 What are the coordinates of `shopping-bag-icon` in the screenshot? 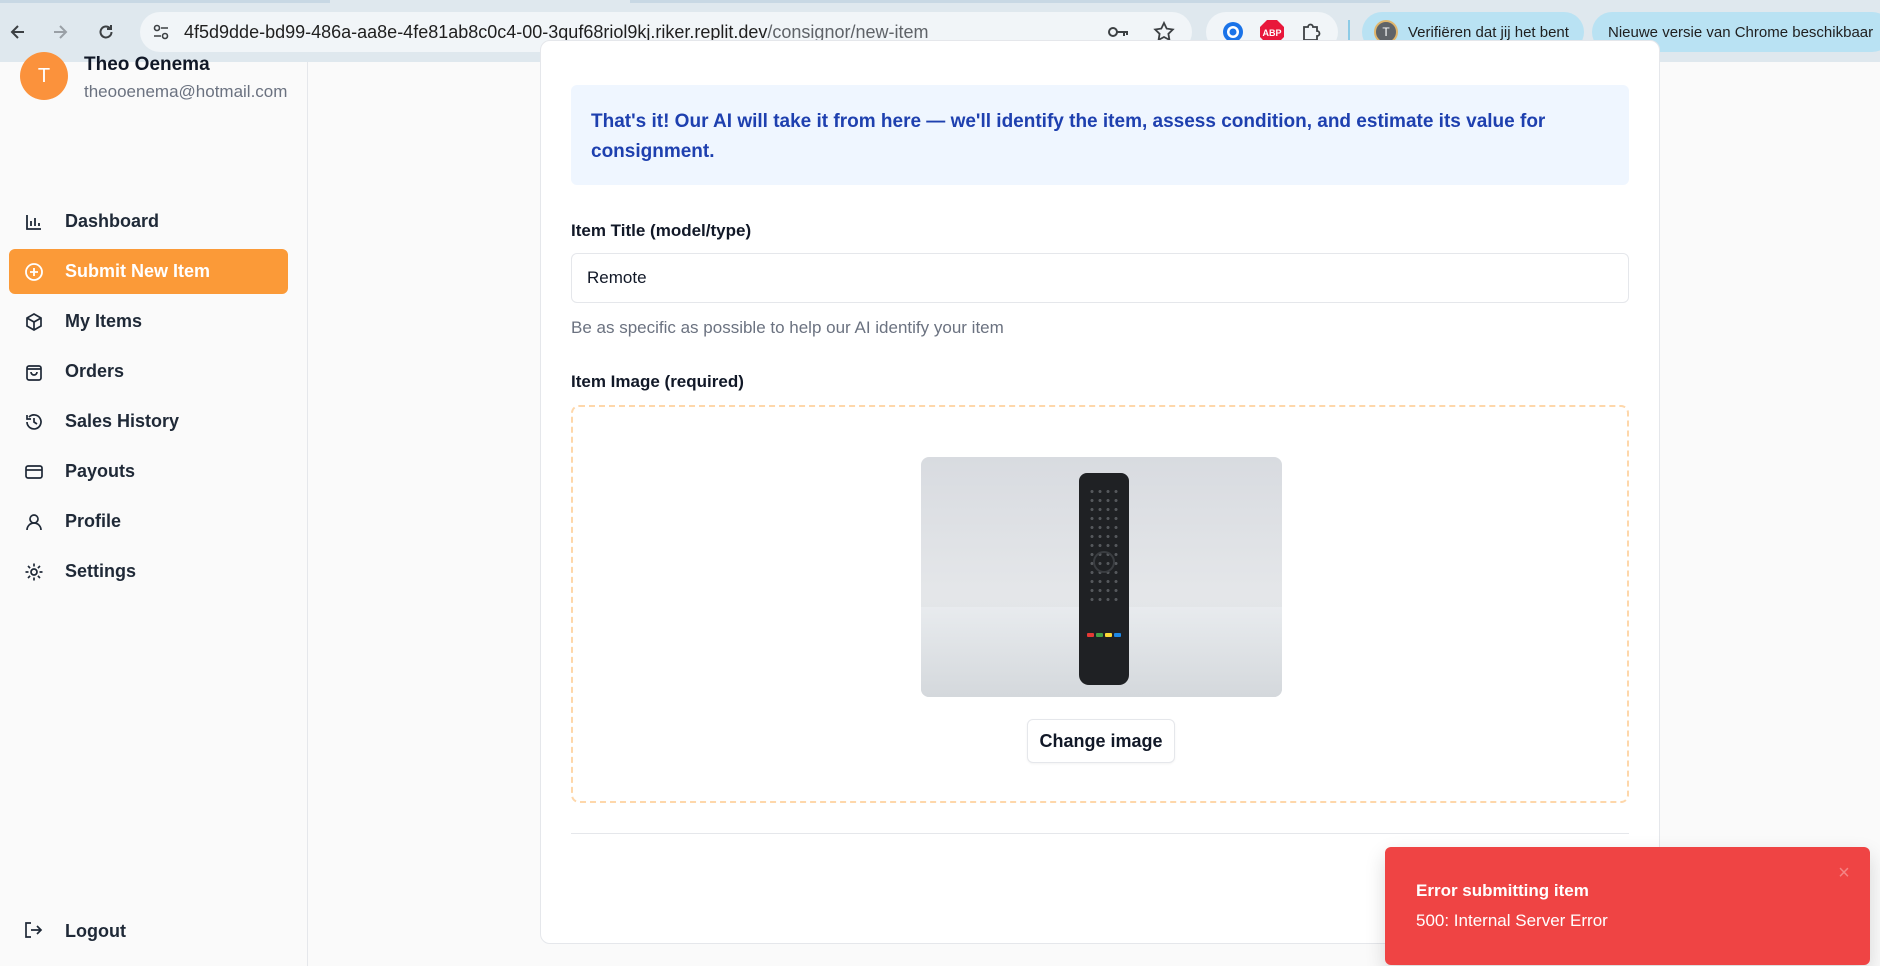 It's located at (34, 372).